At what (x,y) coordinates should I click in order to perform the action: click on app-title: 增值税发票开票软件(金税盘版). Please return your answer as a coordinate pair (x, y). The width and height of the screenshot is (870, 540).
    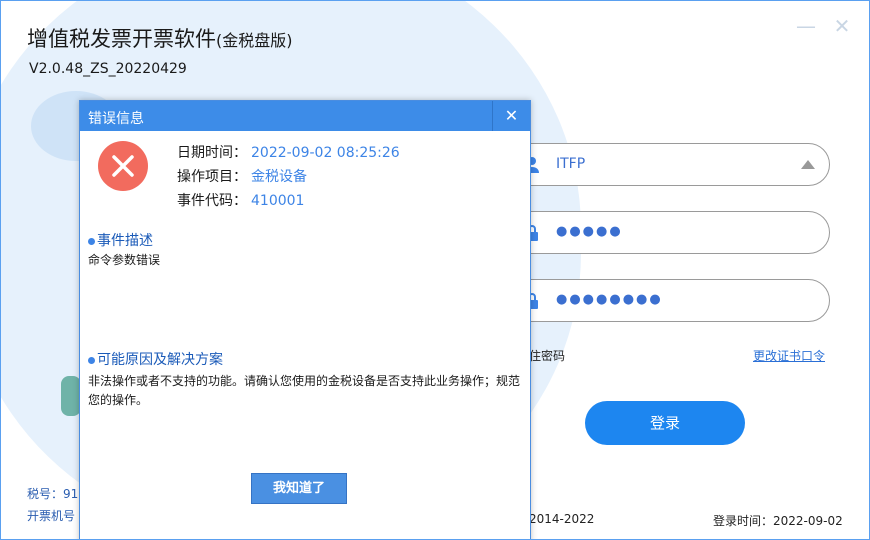
    Looking at the image, I should click on (160, 38).